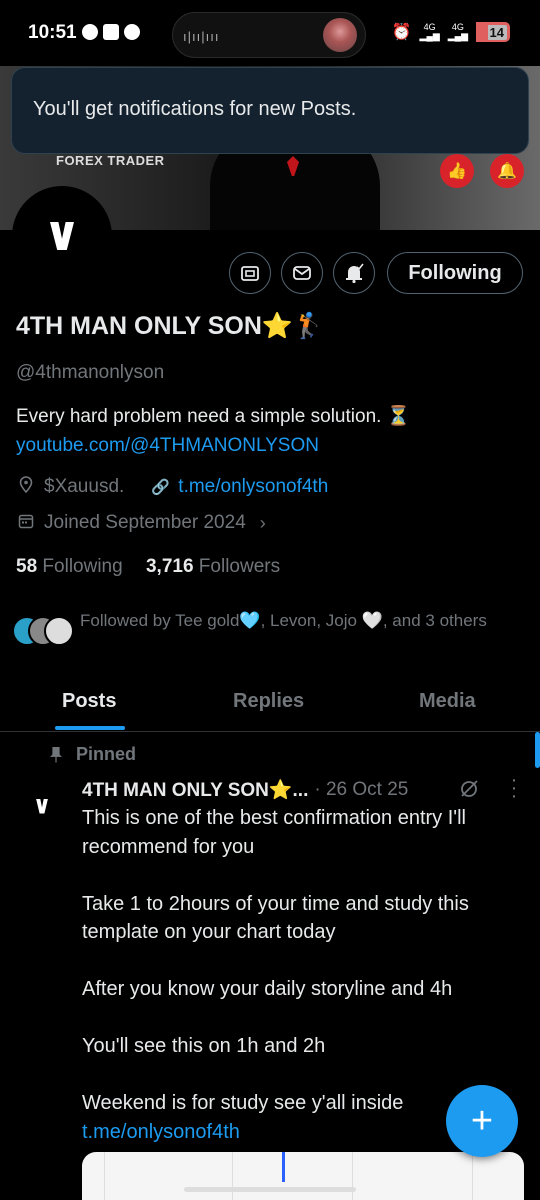  Describe the element at coordinates (26, 523) in the screenshot. I see `calendar-icon` at that location.